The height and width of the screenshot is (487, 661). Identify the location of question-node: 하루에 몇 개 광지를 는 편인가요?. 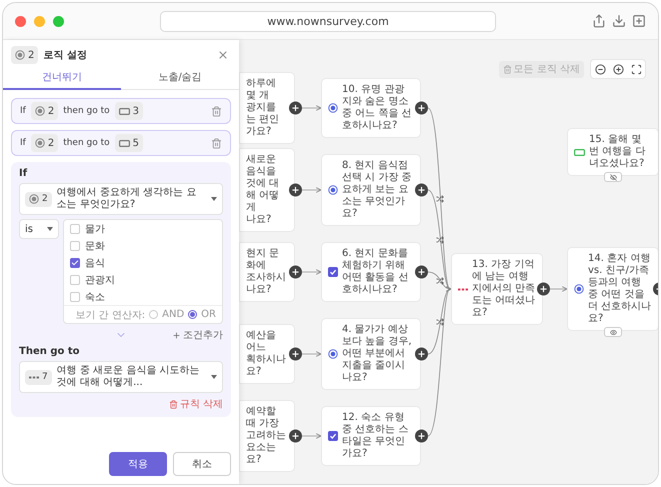
(267, 108).